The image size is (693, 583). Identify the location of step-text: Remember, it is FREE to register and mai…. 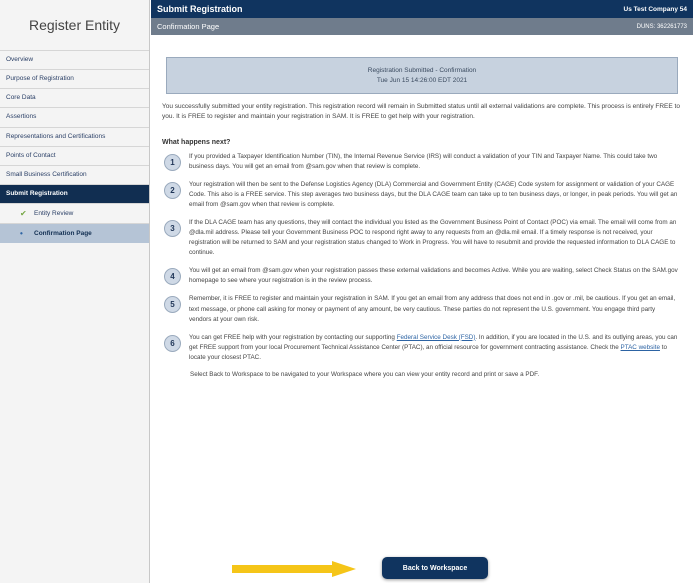
(432, 309).